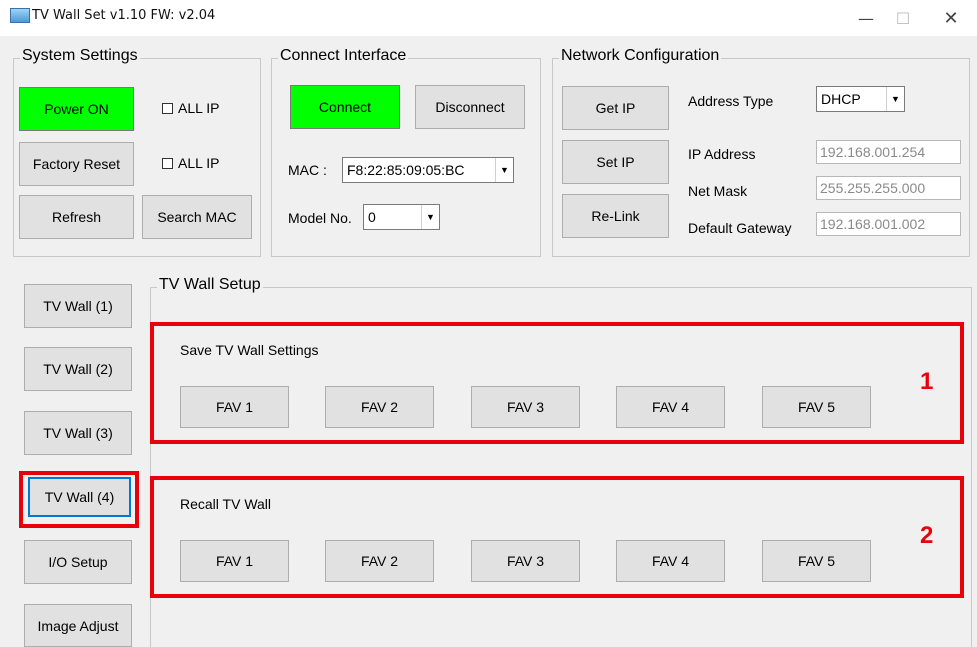  Describe the element at coordinates (199, 163) in the screenshot. I see `all-ip-label-2: ALL IP` at that location.